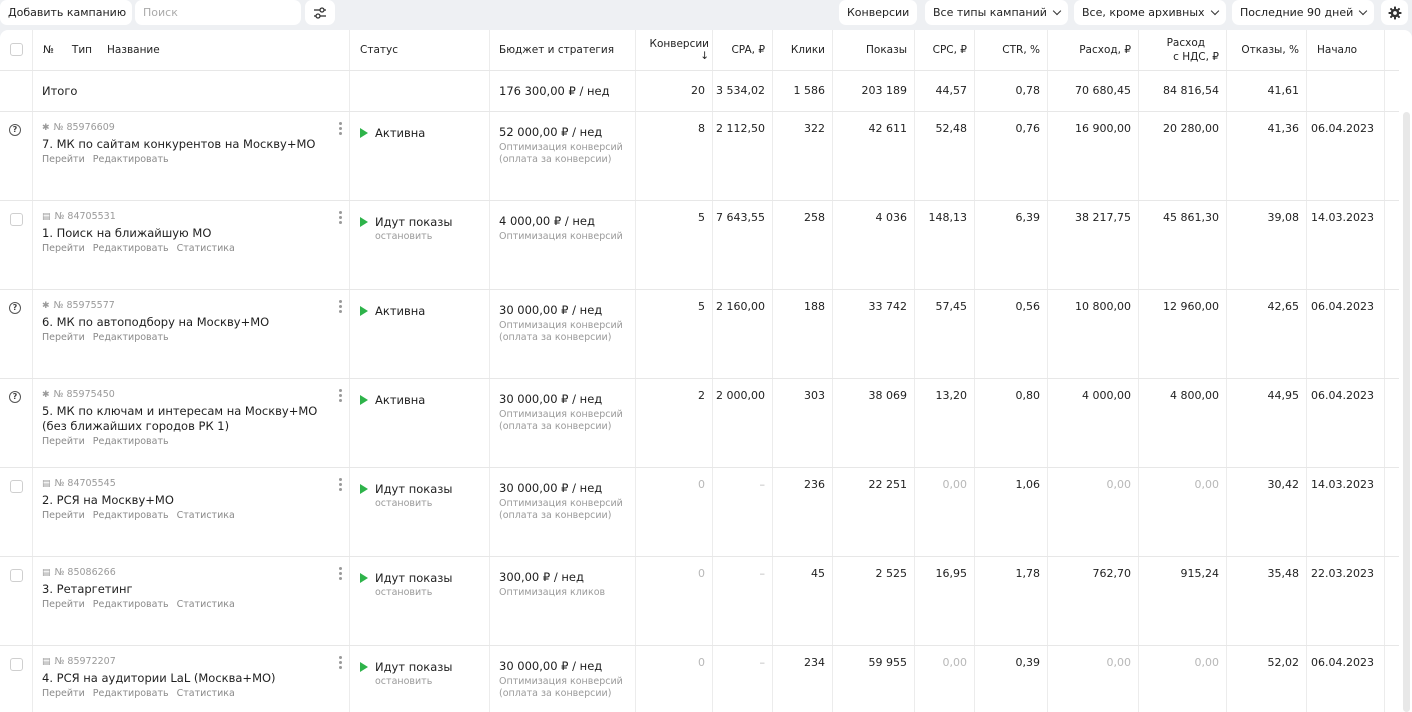 This screenshot has height=712, width=1412. What do you see at coordinates (803, 50) in the screenshot?
I see `column-clicks: Клики` at bounding box center [803, 50].